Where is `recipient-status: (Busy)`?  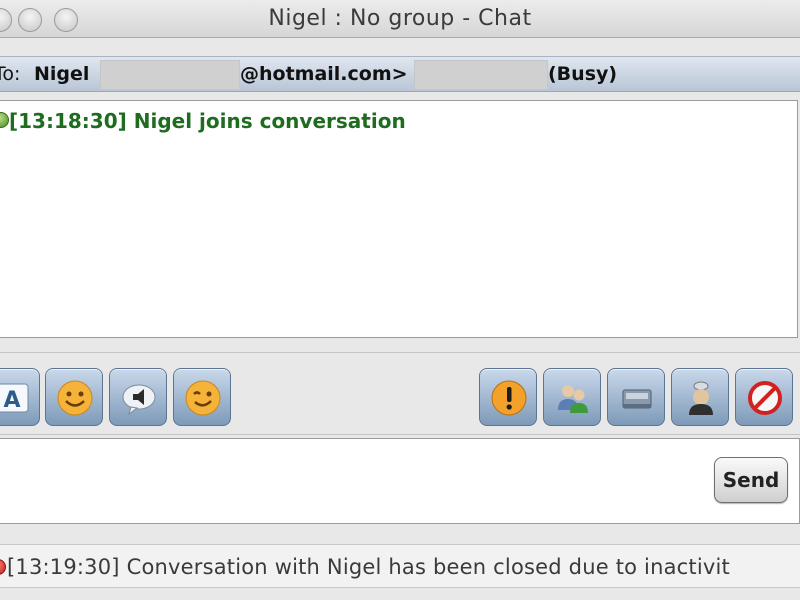
recipient-status: (Busy) is located at coordinates (583, 74).